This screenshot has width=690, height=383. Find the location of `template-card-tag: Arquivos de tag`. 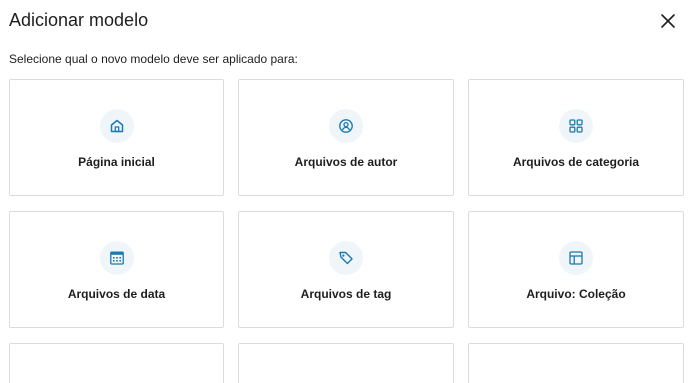

template-card-tag: Arquivos de tag is located at coordinates (346, 269).